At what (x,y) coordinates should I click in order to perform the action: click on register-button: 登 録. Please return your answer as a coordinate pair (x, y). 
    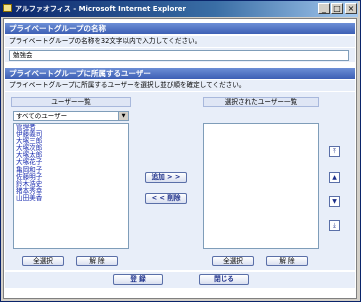
    Looking at the image, I should click on (138, 279).